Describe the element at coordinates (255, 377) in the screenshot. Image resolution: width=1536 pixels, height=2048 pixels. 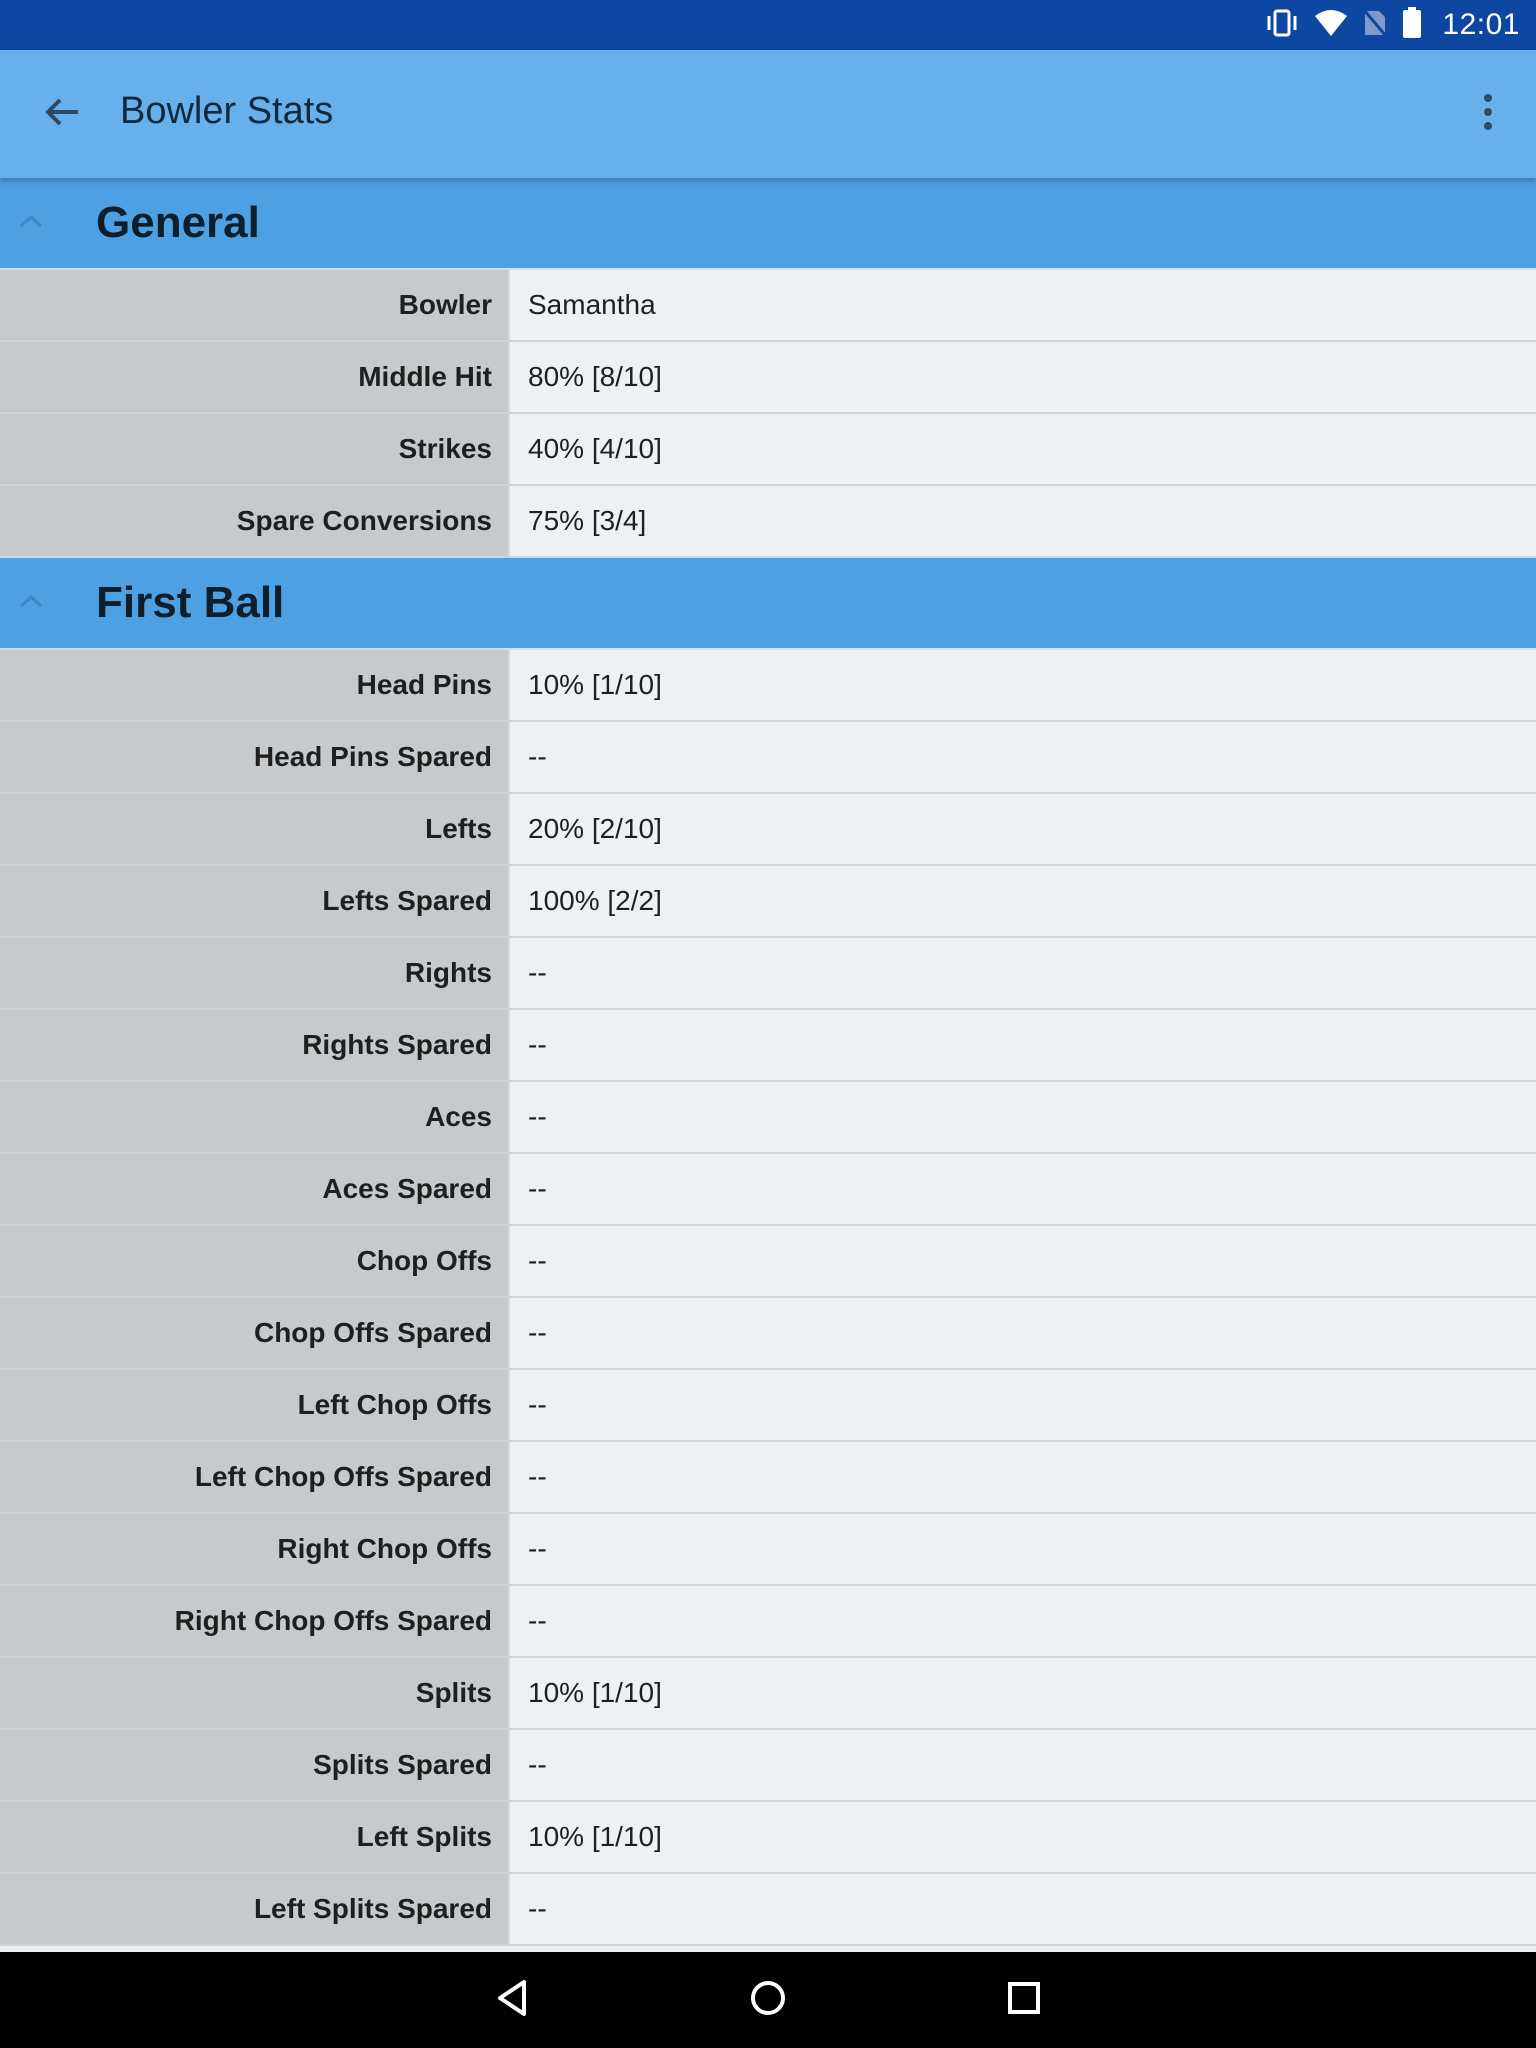
I see `stat-label: Middle Hit` at that location.